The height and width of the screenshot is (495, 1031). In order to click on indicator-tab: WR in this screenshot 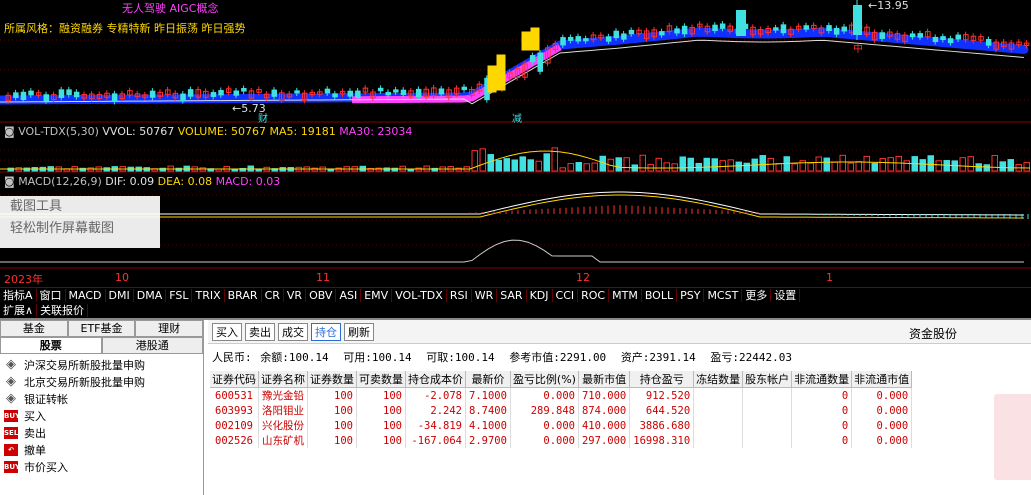, I will do `click(485, 295)`.